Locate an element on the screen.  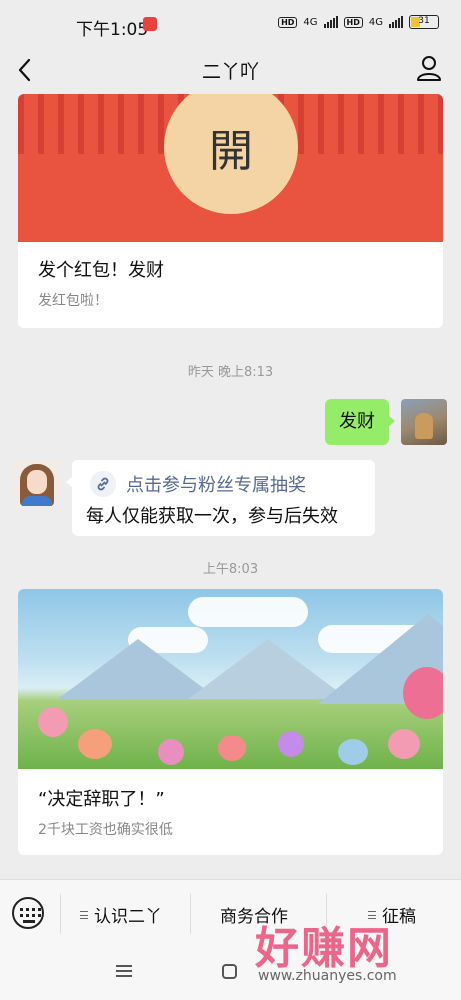
recent-apps-icon is located at coordinates (124, 971).